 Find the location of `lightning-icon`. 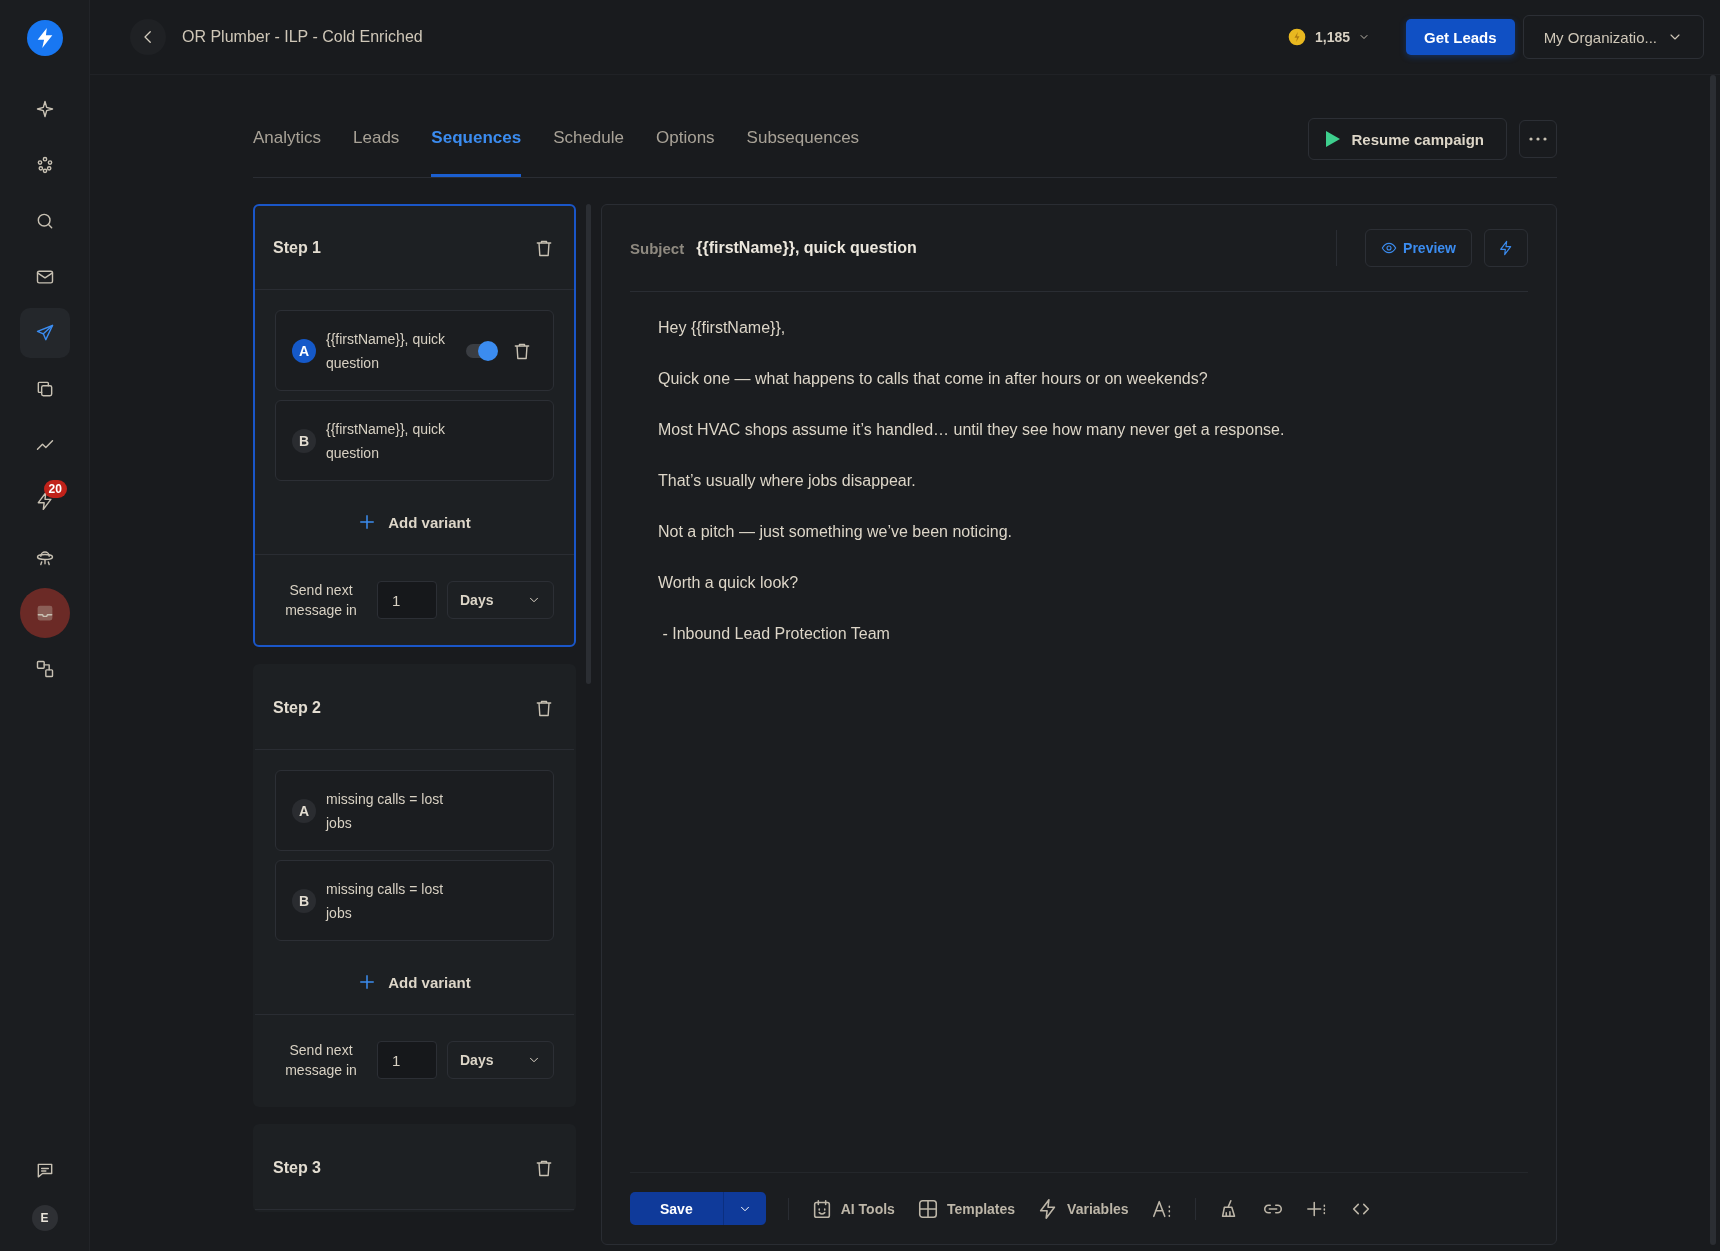

lightning-icon is located at coordinates (1506, 248).